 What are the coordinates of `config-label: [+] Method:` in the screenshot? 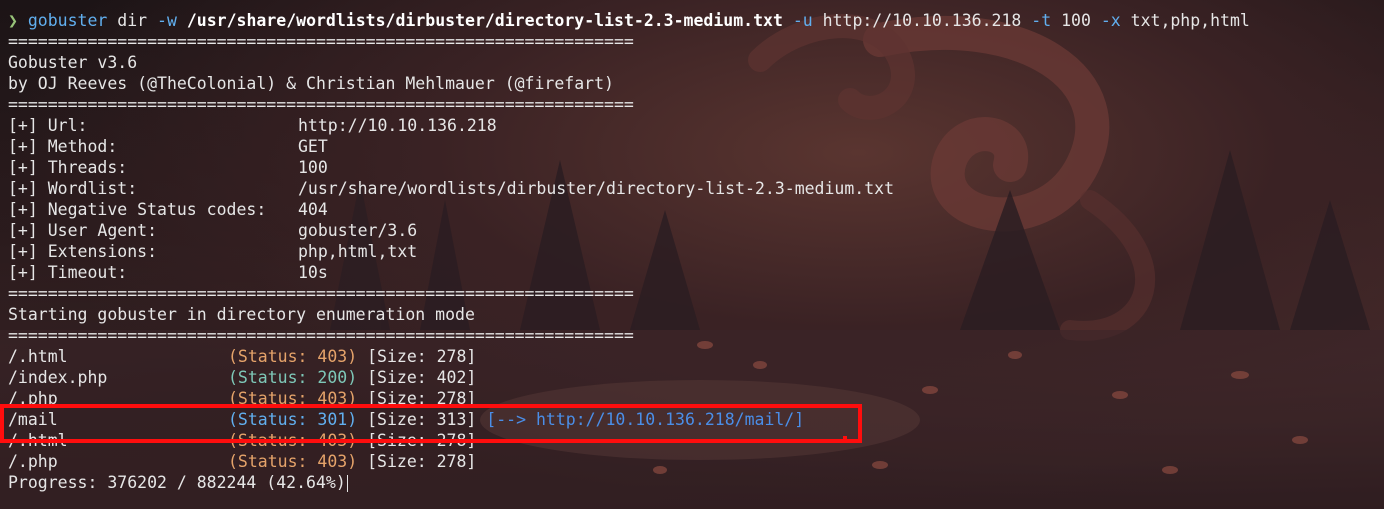 It's located at (63, 146).